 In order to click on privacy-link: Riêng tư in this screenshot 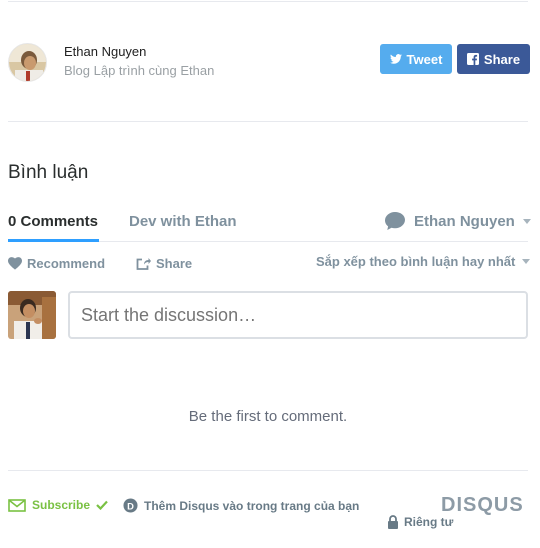, I will do `click(420, 522)`.